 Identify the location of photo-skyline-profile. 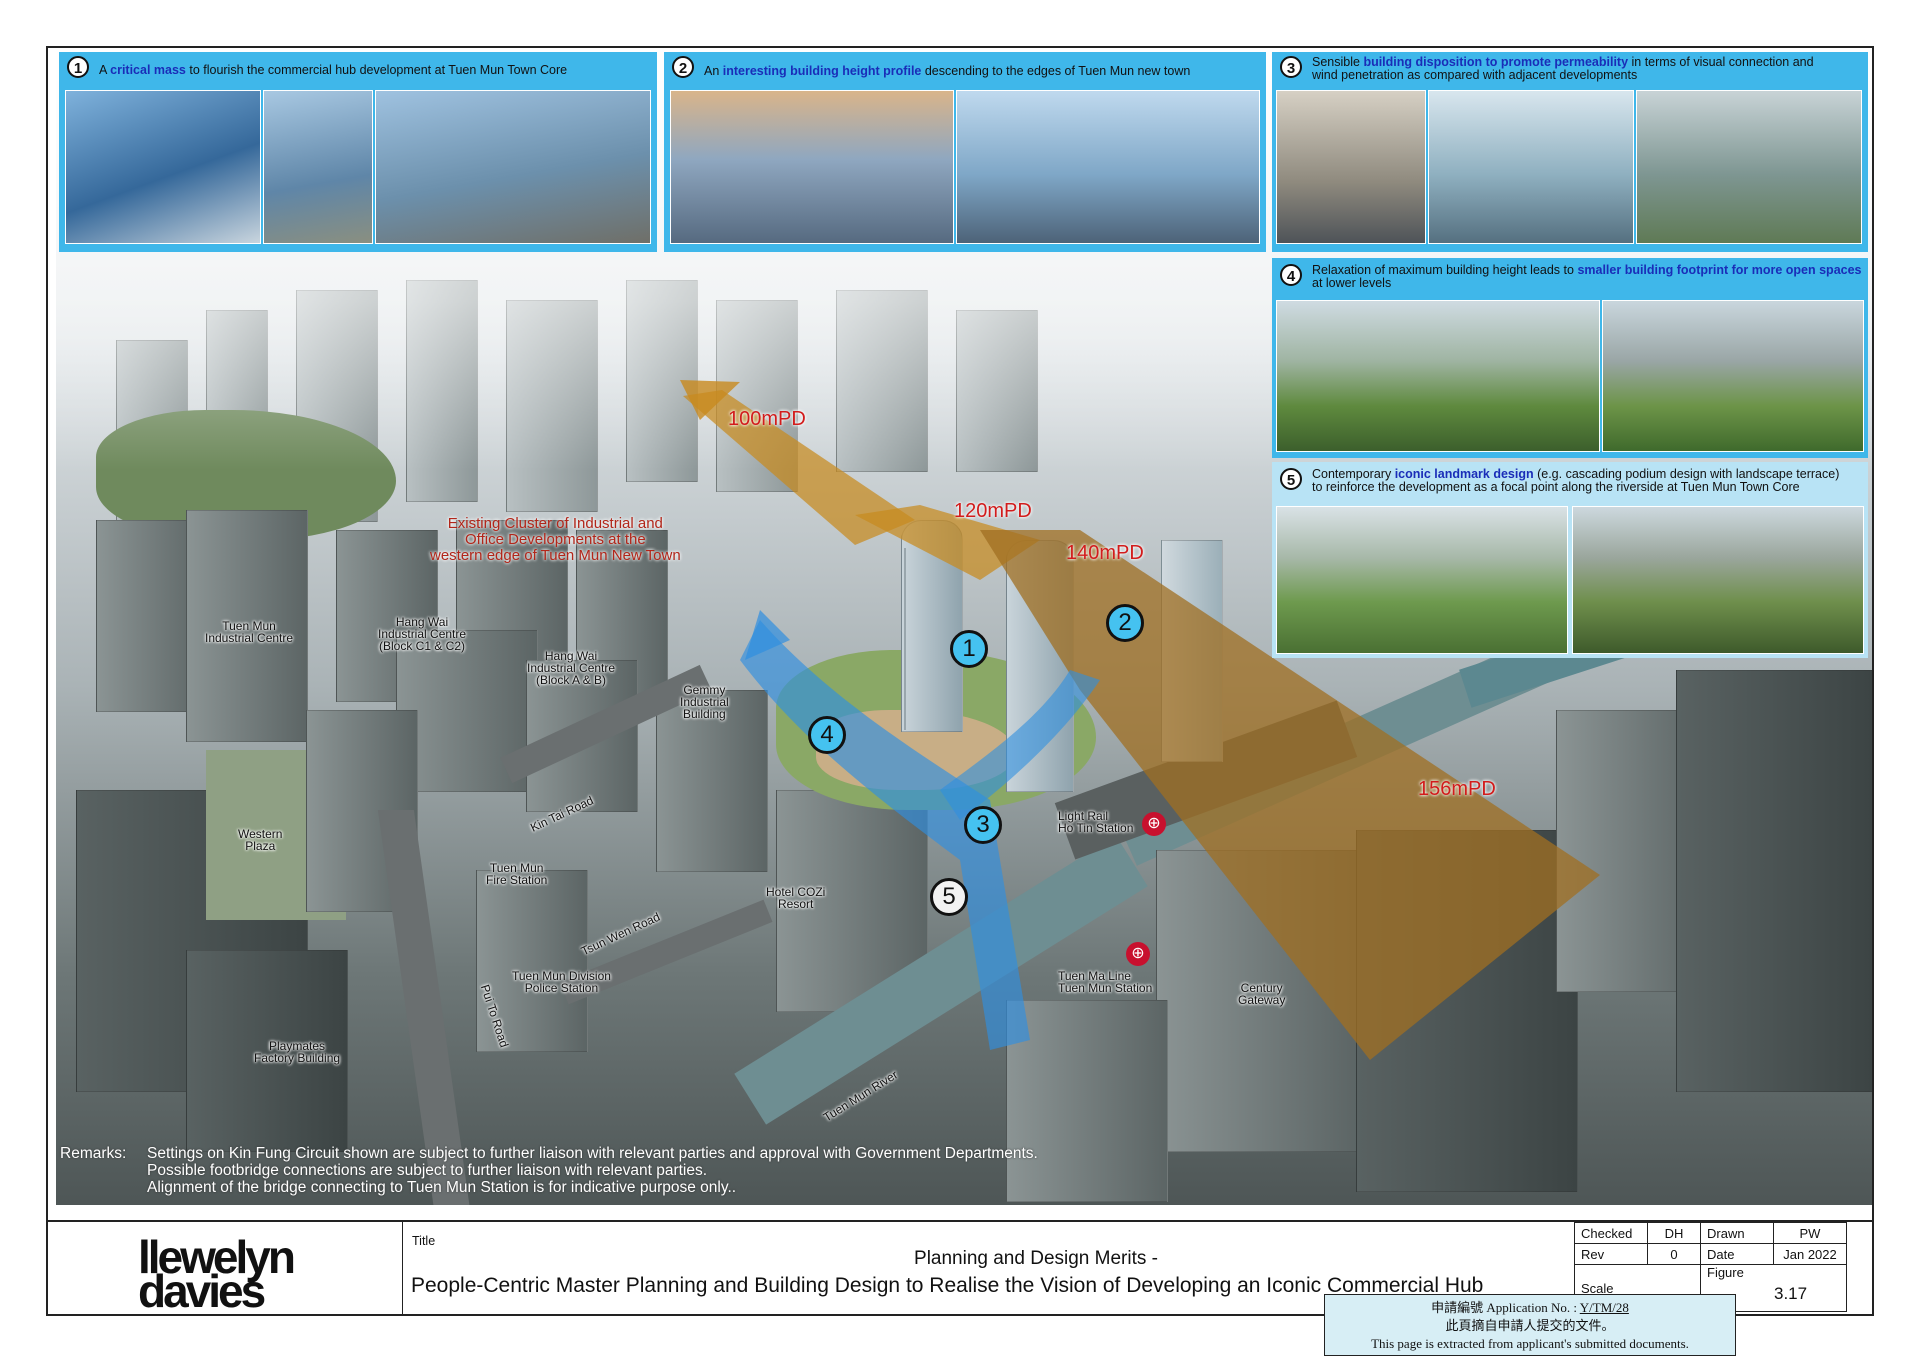
(812, 167).